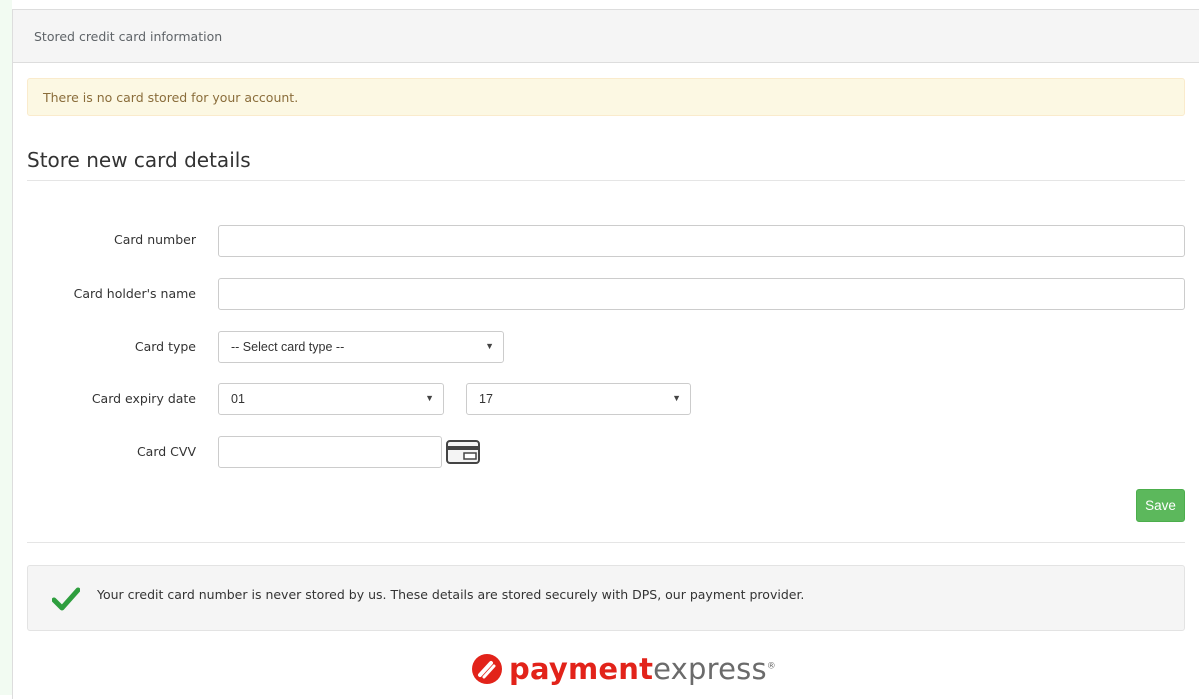 This screenshot has height=699, width=1199. I want to click on logo-wordmark: paymentexpress®, so click(642, 669).